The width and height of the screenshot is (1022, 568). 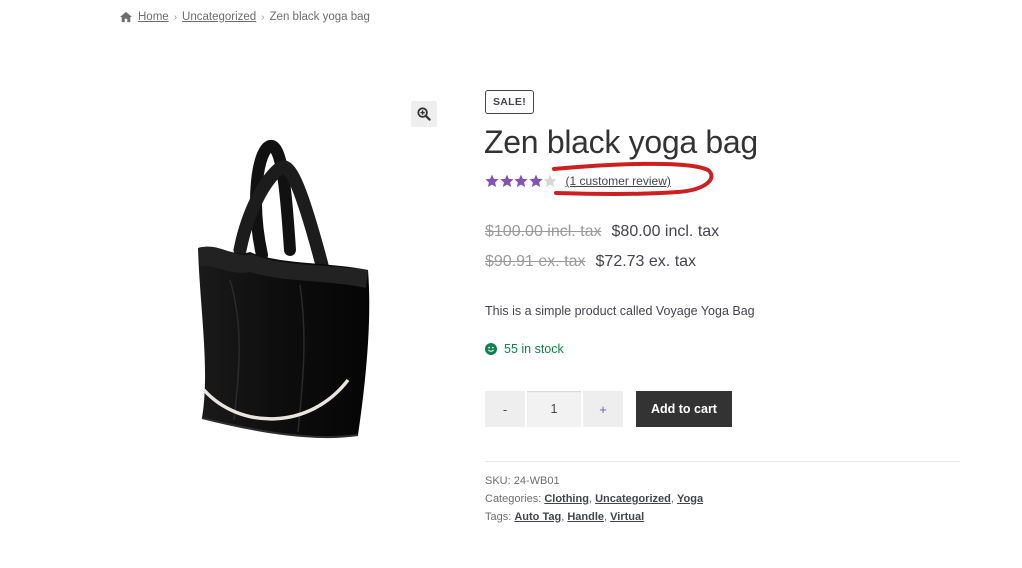 I want to click on product-rating: (1 customer review), so click(x=578, y=181).